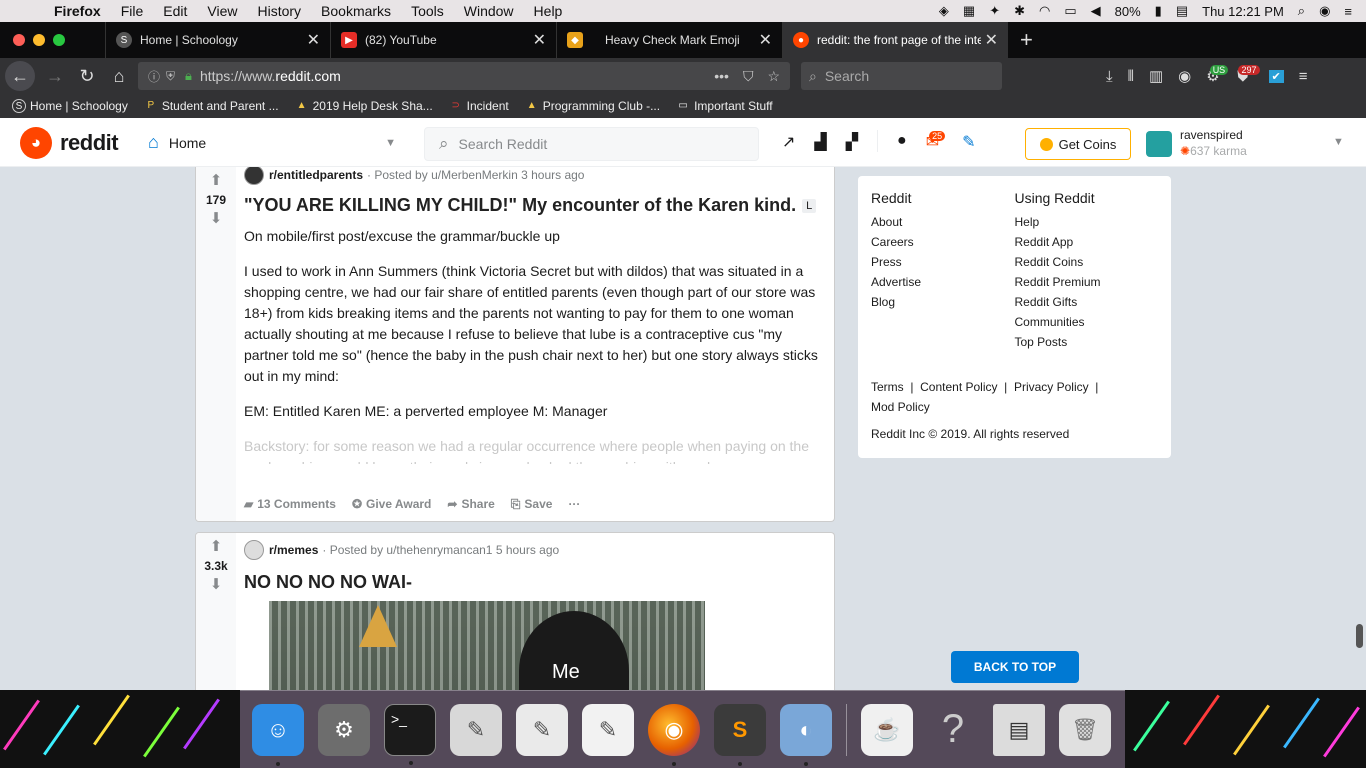 The image size is (1366, 768). What do you see at coordinates (1044, 11) in the screenshot?
I see `wifi-icon: ◠` at bounding box center [1044, 11].